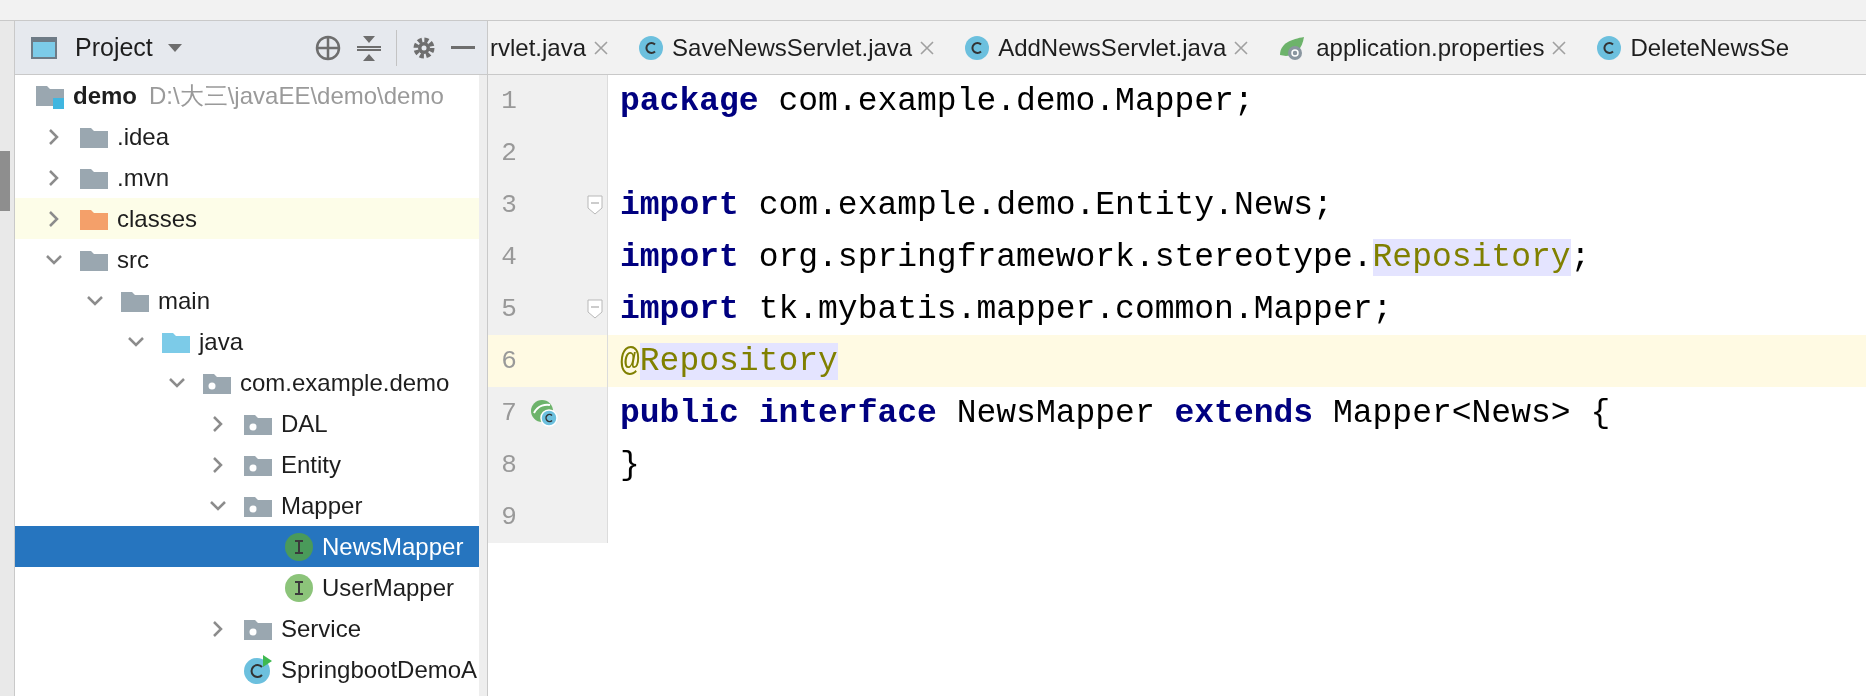  Describe the element at coordinates (247, 218) in the screenshot. I see `tree-item: classes` at that location.